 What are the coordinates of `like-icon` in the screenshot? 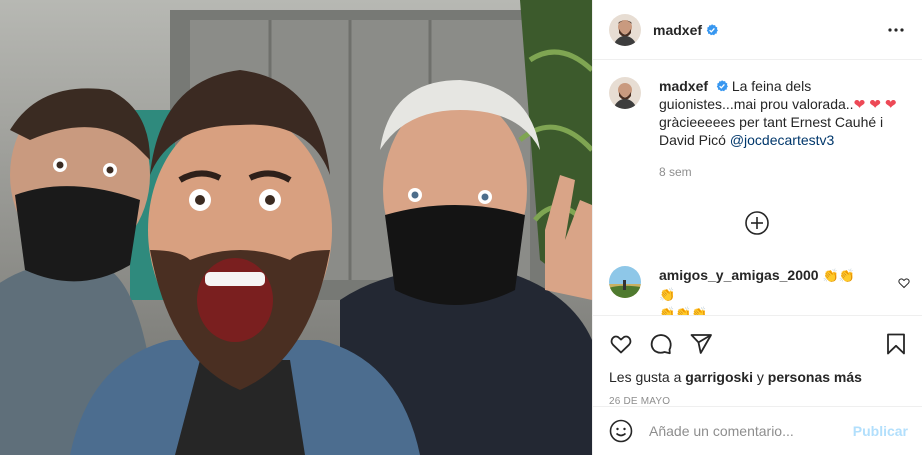 It's located at (621, 344).